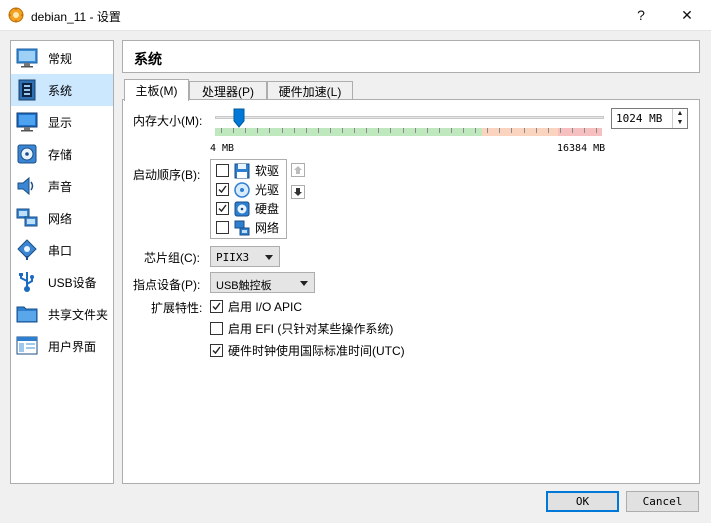  I want to click on network-boot-checkbox, so click(222, 227).